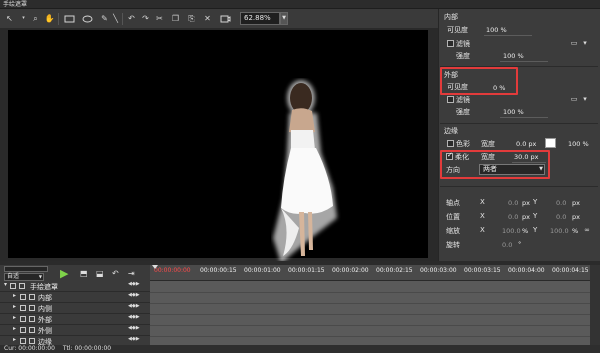 The image size is (600, 353). I want to click on track-row: ▸ 内部 ◀◆▶, so click(75, 297).